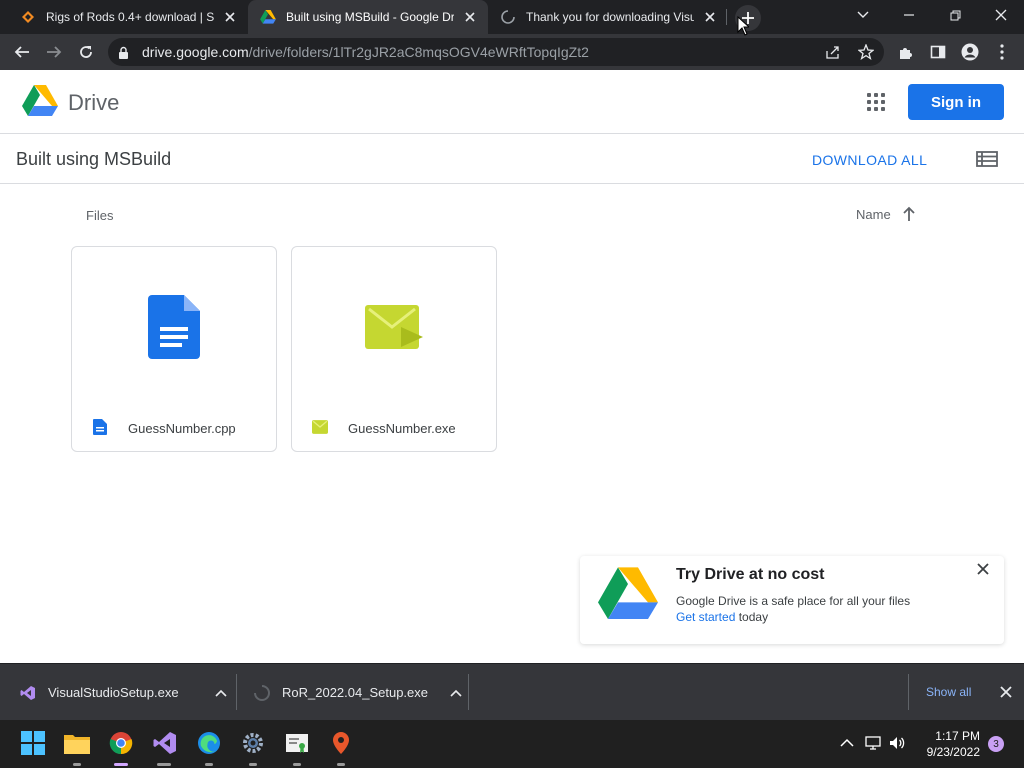  What do you see at coordinates (27, 692) in the screenshot?
I see `visual-studio-installer-icon` at bounding box center [27, 692].